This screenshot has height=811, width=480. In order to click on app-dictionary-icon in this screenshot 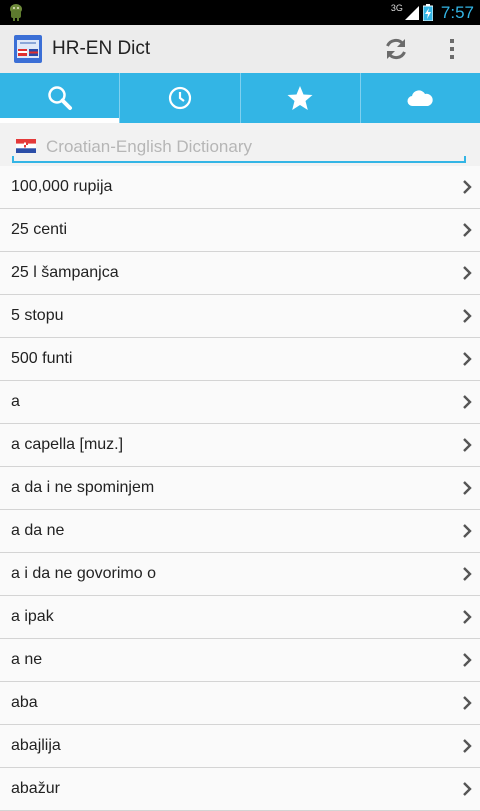, I will do `click(28, 49)`.